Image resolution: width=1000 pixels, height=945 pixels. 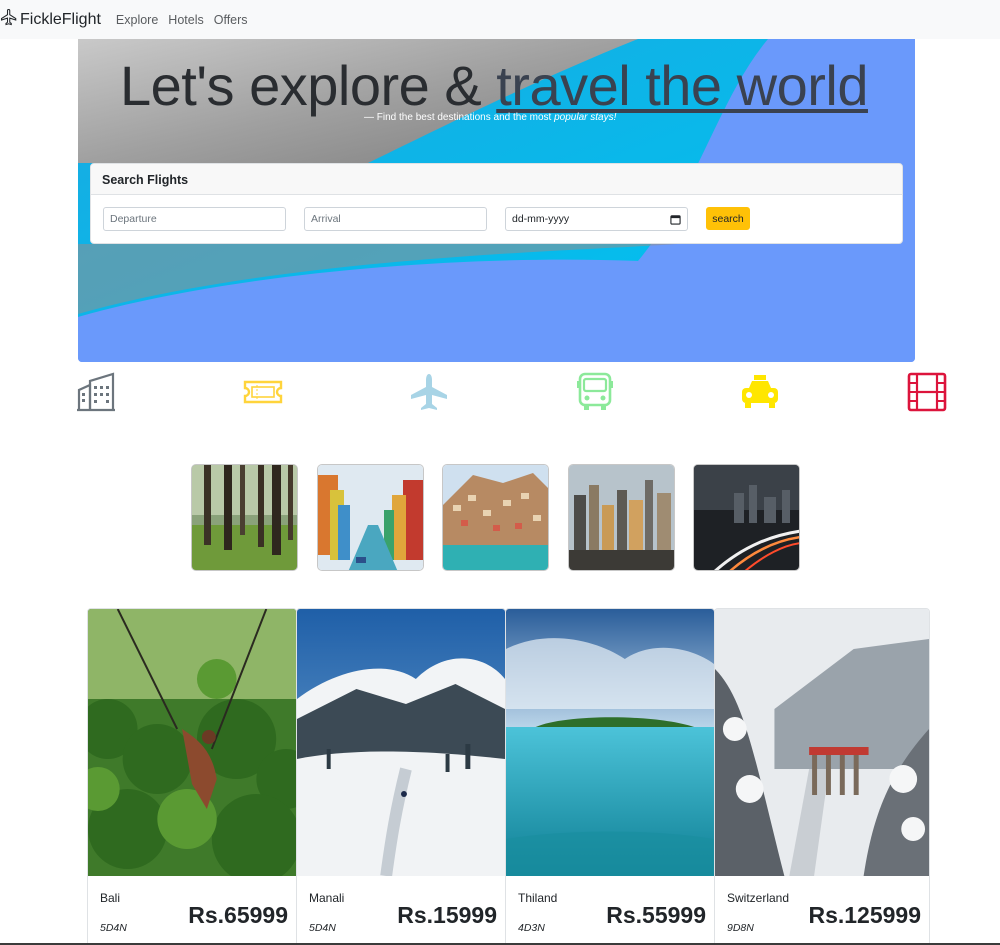 What do you see at coordinates (263, 392) in the screenshot?
I see `ticket-icon` at bounding box center [263, 392].